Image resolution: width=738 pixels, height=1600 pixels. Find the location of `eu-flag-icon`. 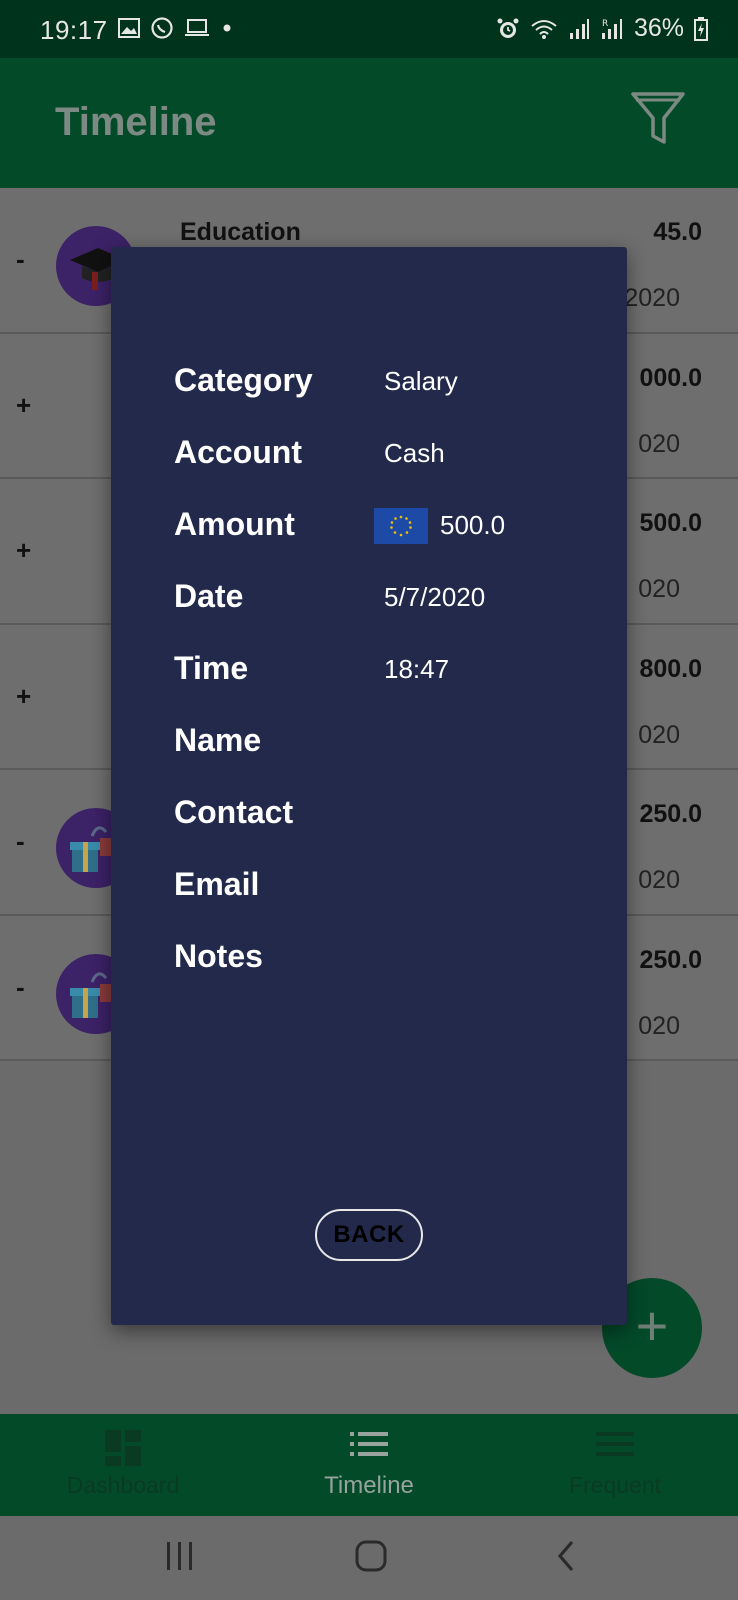

eu-flag-icon is located at coordinates (401, 526).